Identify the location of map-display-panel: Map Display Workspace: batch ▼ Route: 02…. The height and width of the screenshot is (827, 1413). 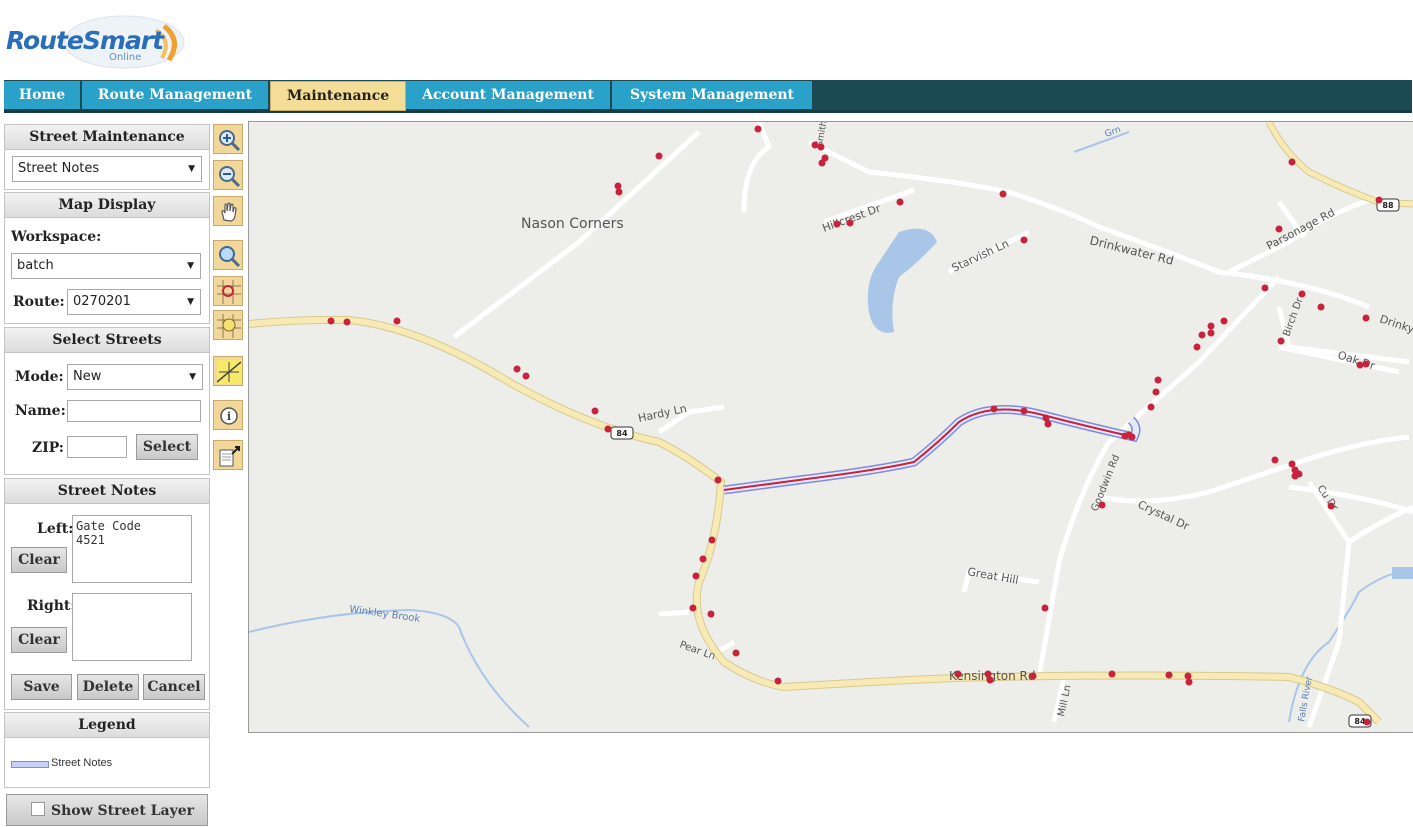
(107, 258).